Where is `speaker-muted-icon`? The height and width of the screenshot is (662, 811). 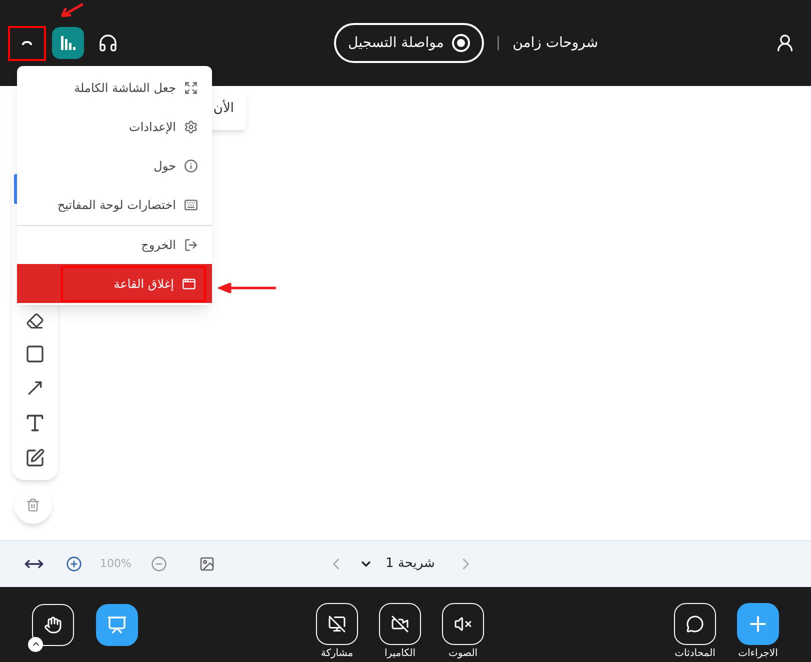
speaker-muted-icon is located at coordinates (463, 623).